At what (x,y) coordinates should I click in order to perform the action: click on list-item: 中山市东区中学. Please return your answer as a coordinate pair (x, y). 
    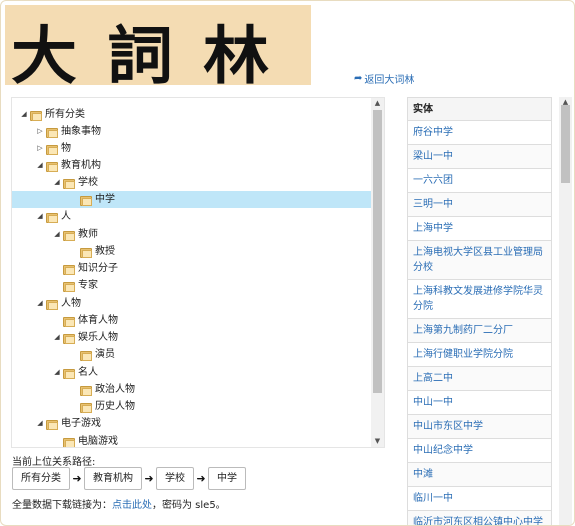
    Looking at the image, I should click on (479, 427).